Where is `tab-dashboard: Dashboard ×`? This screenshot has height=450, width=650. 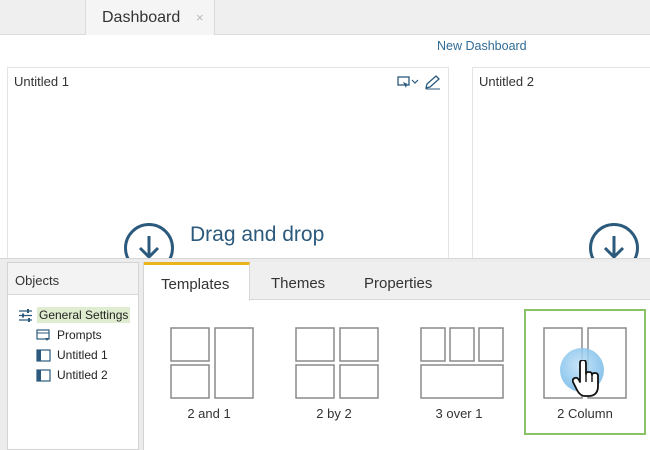 tab-dashboard: Dashboard × is located at coordinates (150, 17).